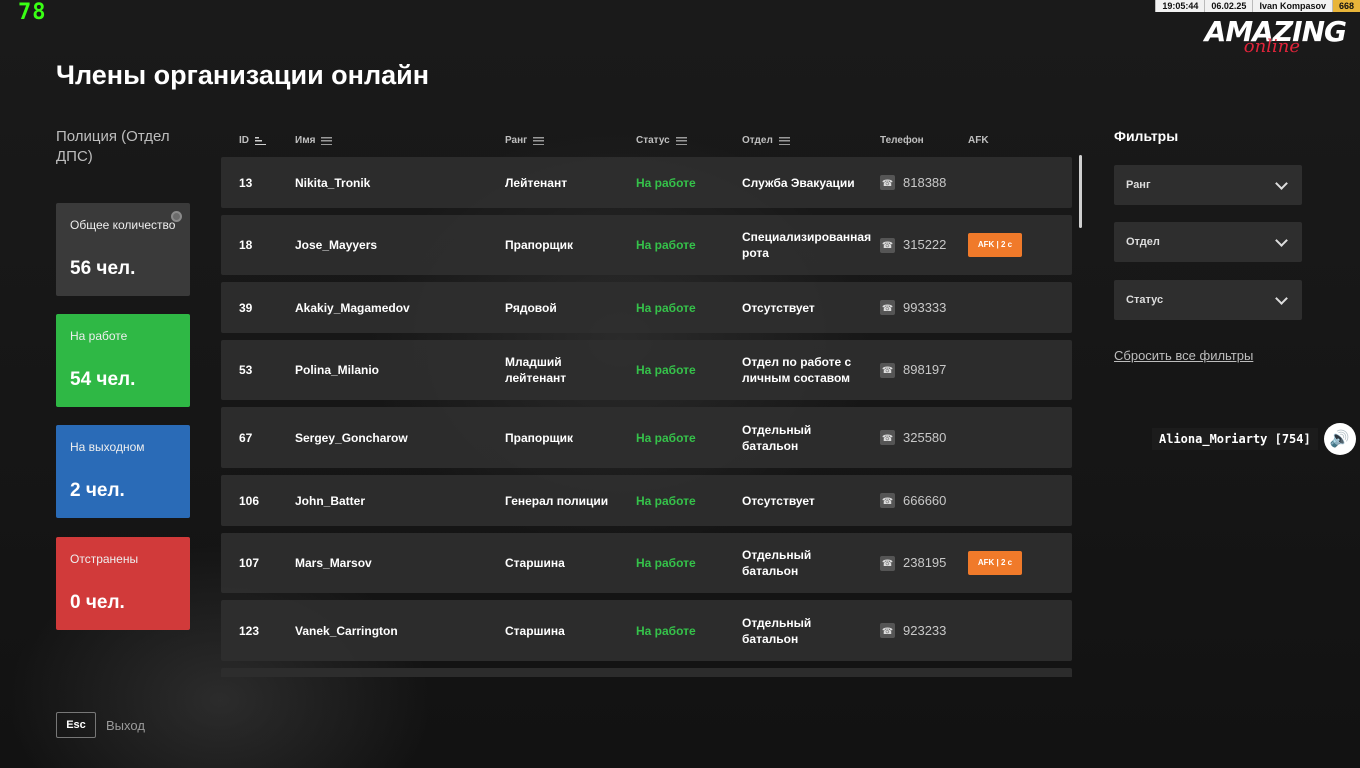  Describe the element at coordinates (535, 630) in the screenshot. I see `cell-rank: Старшина` at that location.